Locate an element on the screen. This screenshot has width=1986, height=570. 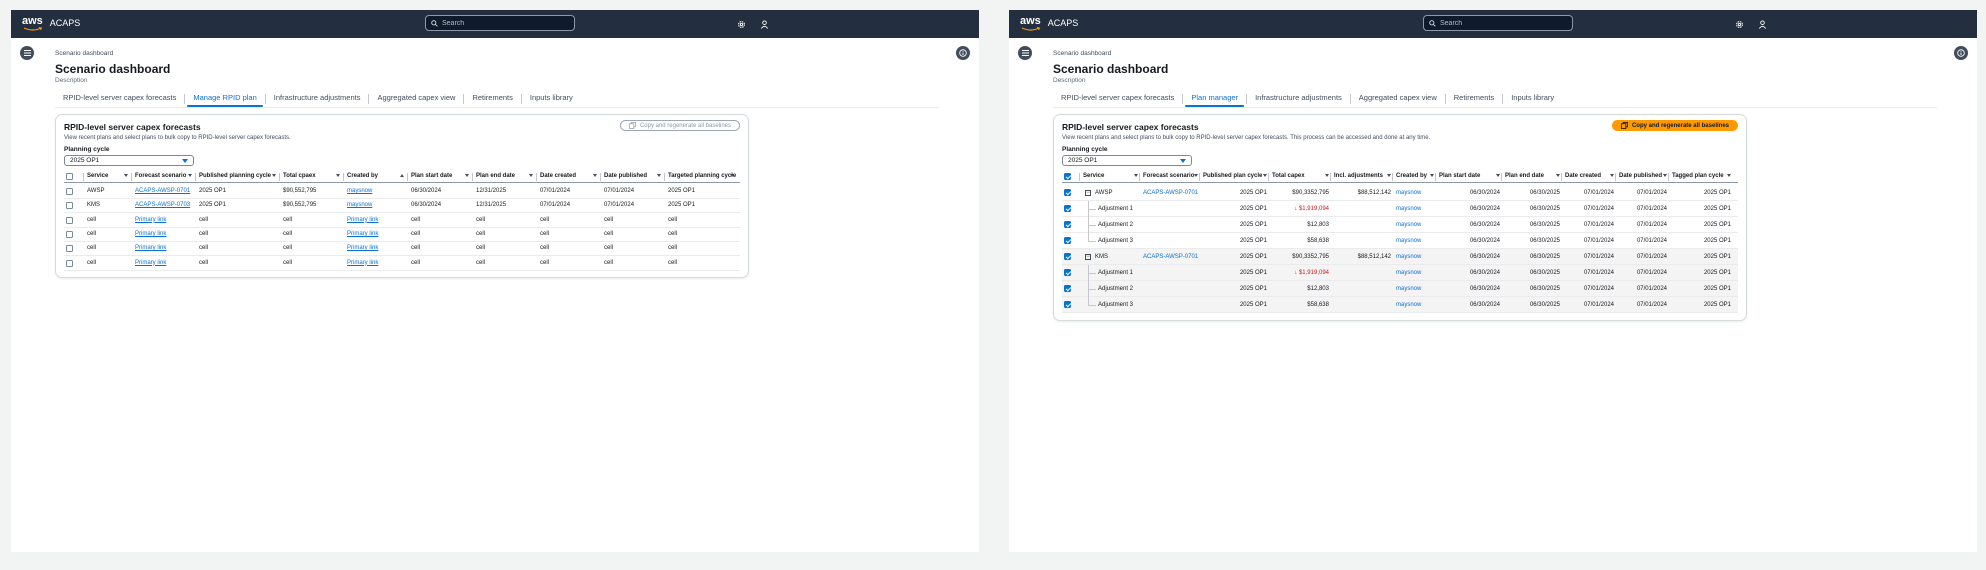
tab-4: Retirements is located at coordinates (1474, 98).